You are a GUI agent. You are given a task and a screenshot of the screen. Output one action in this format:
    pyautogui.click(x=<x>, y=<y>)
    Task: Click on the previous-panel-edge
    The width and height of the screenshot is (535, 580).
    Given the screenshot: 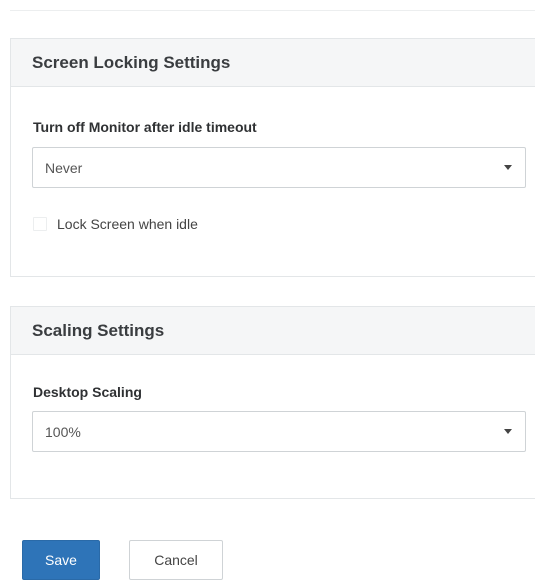 What is the action you would take?
    pyautogui.click(x=272, y=5)
    